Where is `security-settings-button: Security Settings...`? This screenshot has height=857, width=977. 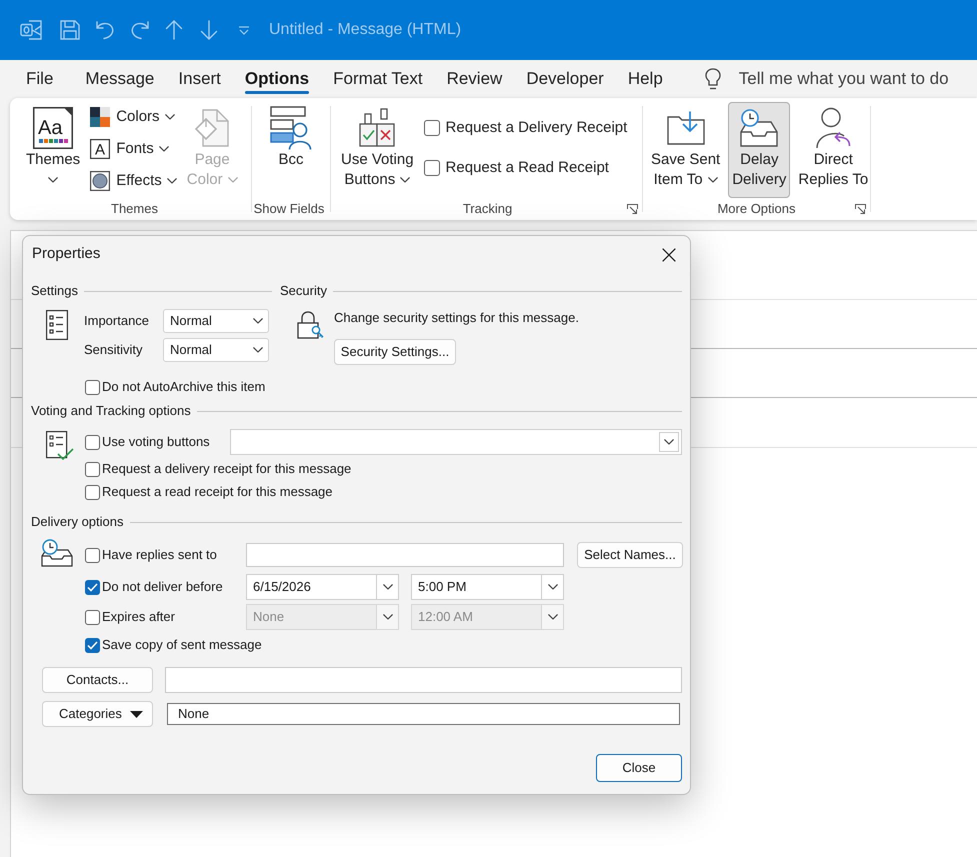
security-settings-button: Security Settings... is located at coordinates (395, 352).